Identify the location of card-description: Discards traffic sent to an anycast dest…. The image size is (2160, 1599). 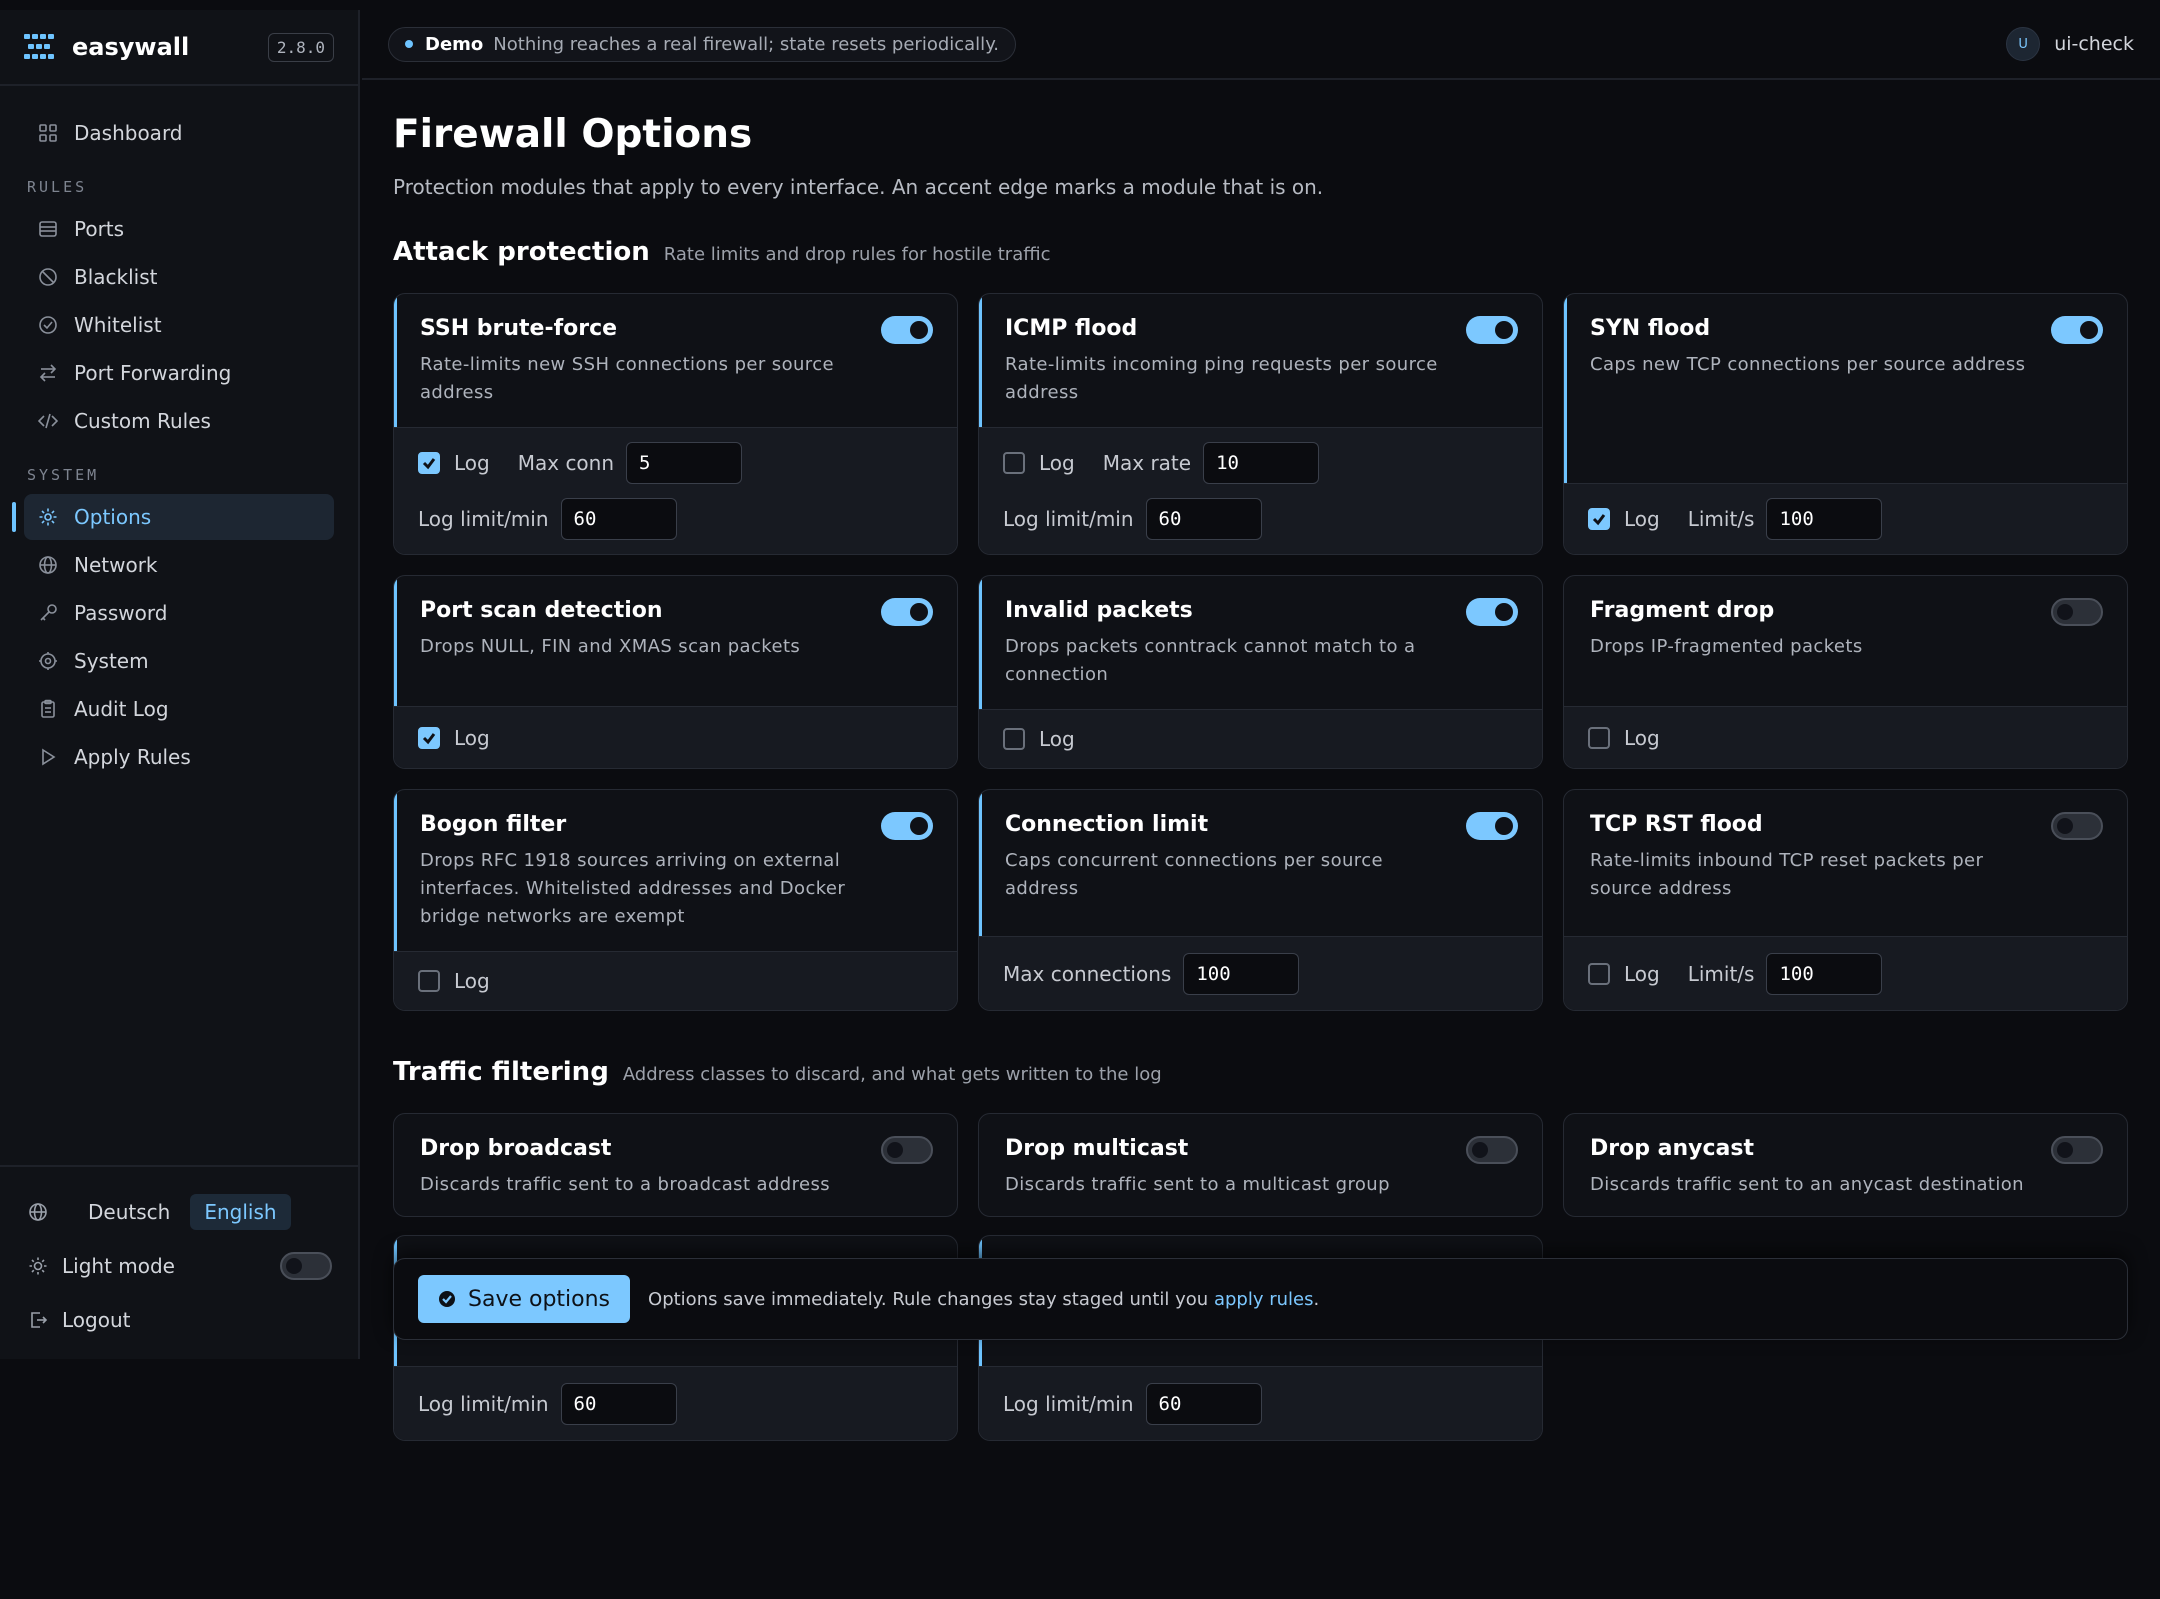
(1807, 1184).